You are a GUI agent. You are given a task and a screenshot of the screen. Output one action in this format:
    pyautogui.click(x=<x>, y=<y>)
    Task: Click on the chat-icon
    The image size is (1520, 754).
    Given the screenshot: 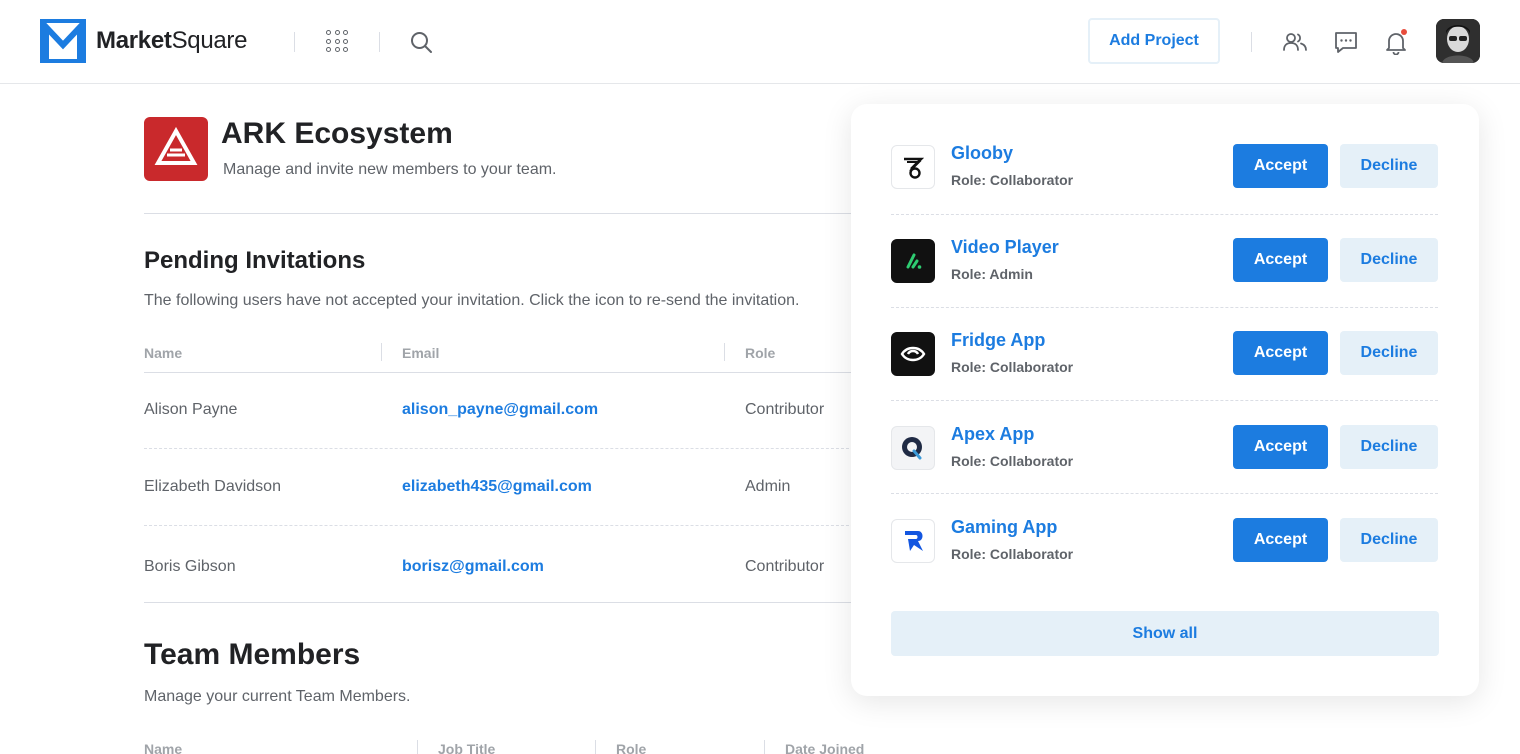 What is the action you would take?
    pyautogui.click(x=1346, y=42)
    